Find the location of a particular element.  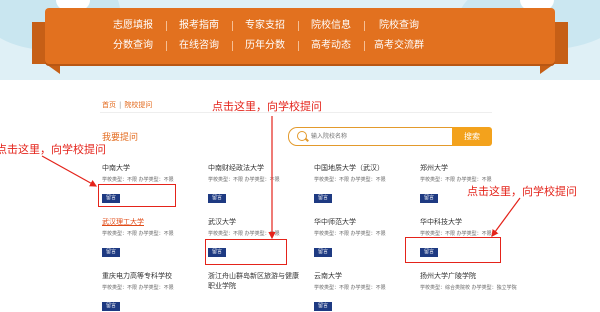

nav-item-online-consult: 在线咨询 is located at coordinates (199, 46).